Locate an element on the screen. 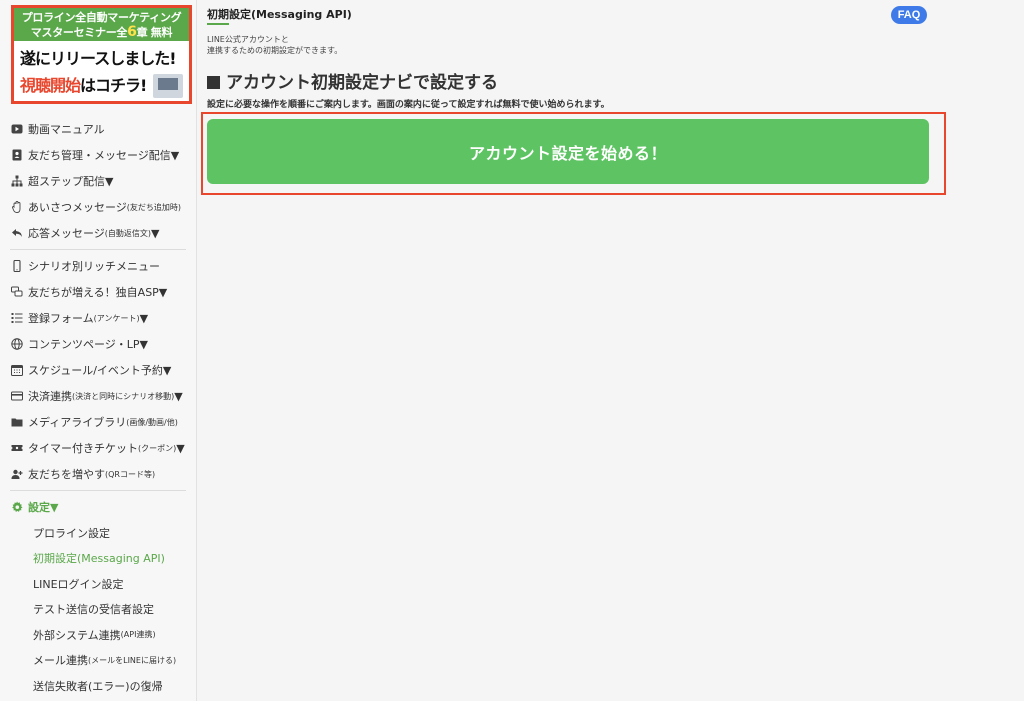  sidebar-item-step-delivery: 超ステップ配信▼ is located at coordinates (98, 181).